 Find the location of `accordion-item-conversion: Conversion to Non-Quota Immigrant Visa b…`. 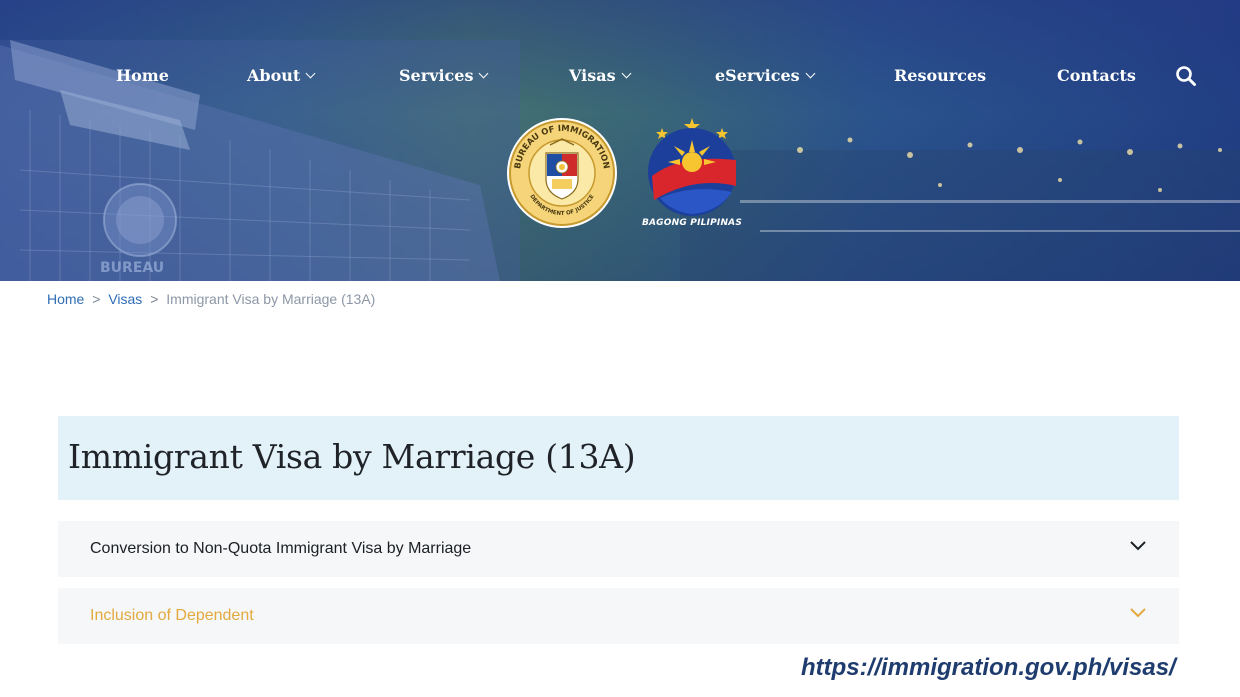

accordion-item-conversion: Conversion to Non-Quota Immigrant Visa b… is located at coordinates (618, 549).